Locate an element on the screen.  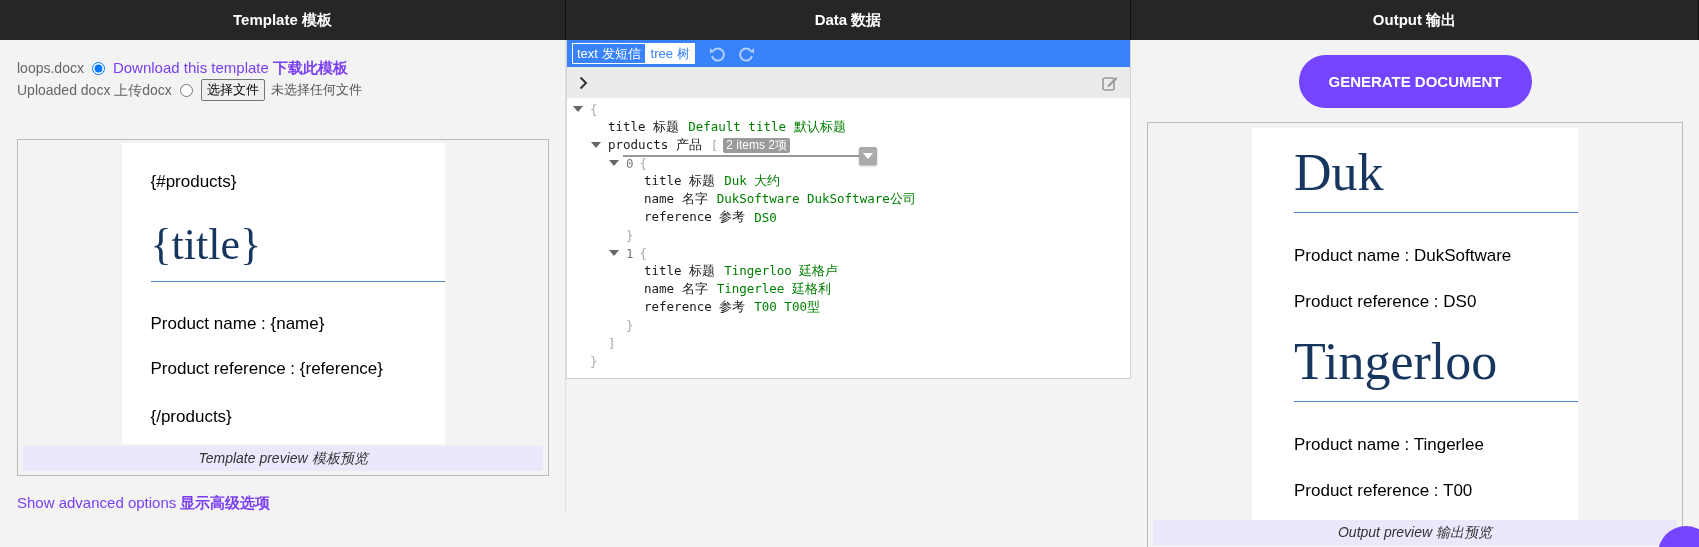
document-paragraph: Product reference : DS0 is located at coordinates (1386, 302).